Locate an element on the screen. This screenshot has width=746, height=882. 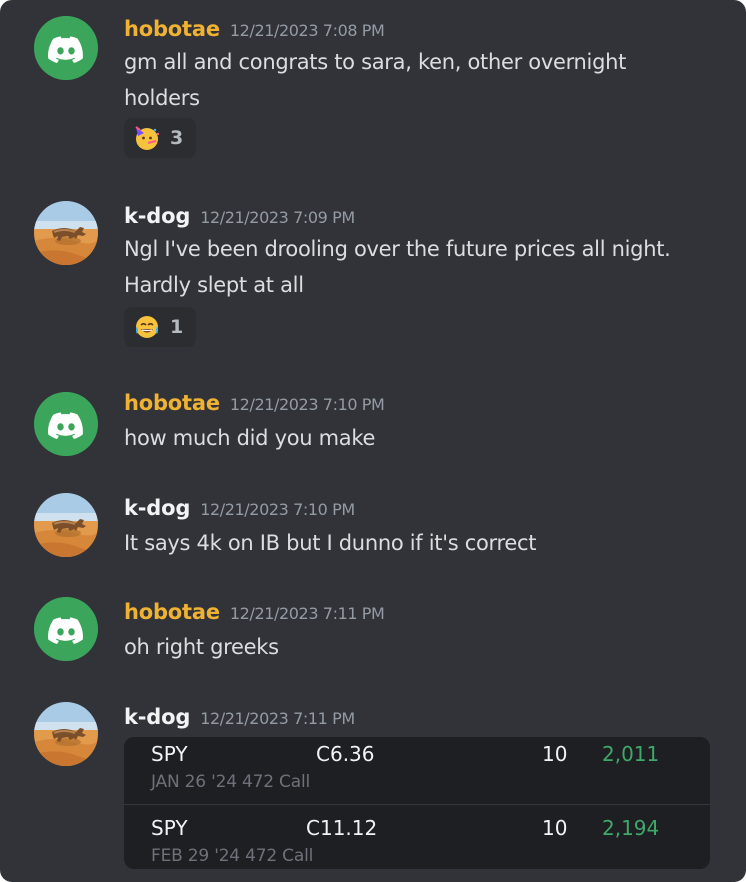
message-text-line: holders is located at coordinates (162, 98).